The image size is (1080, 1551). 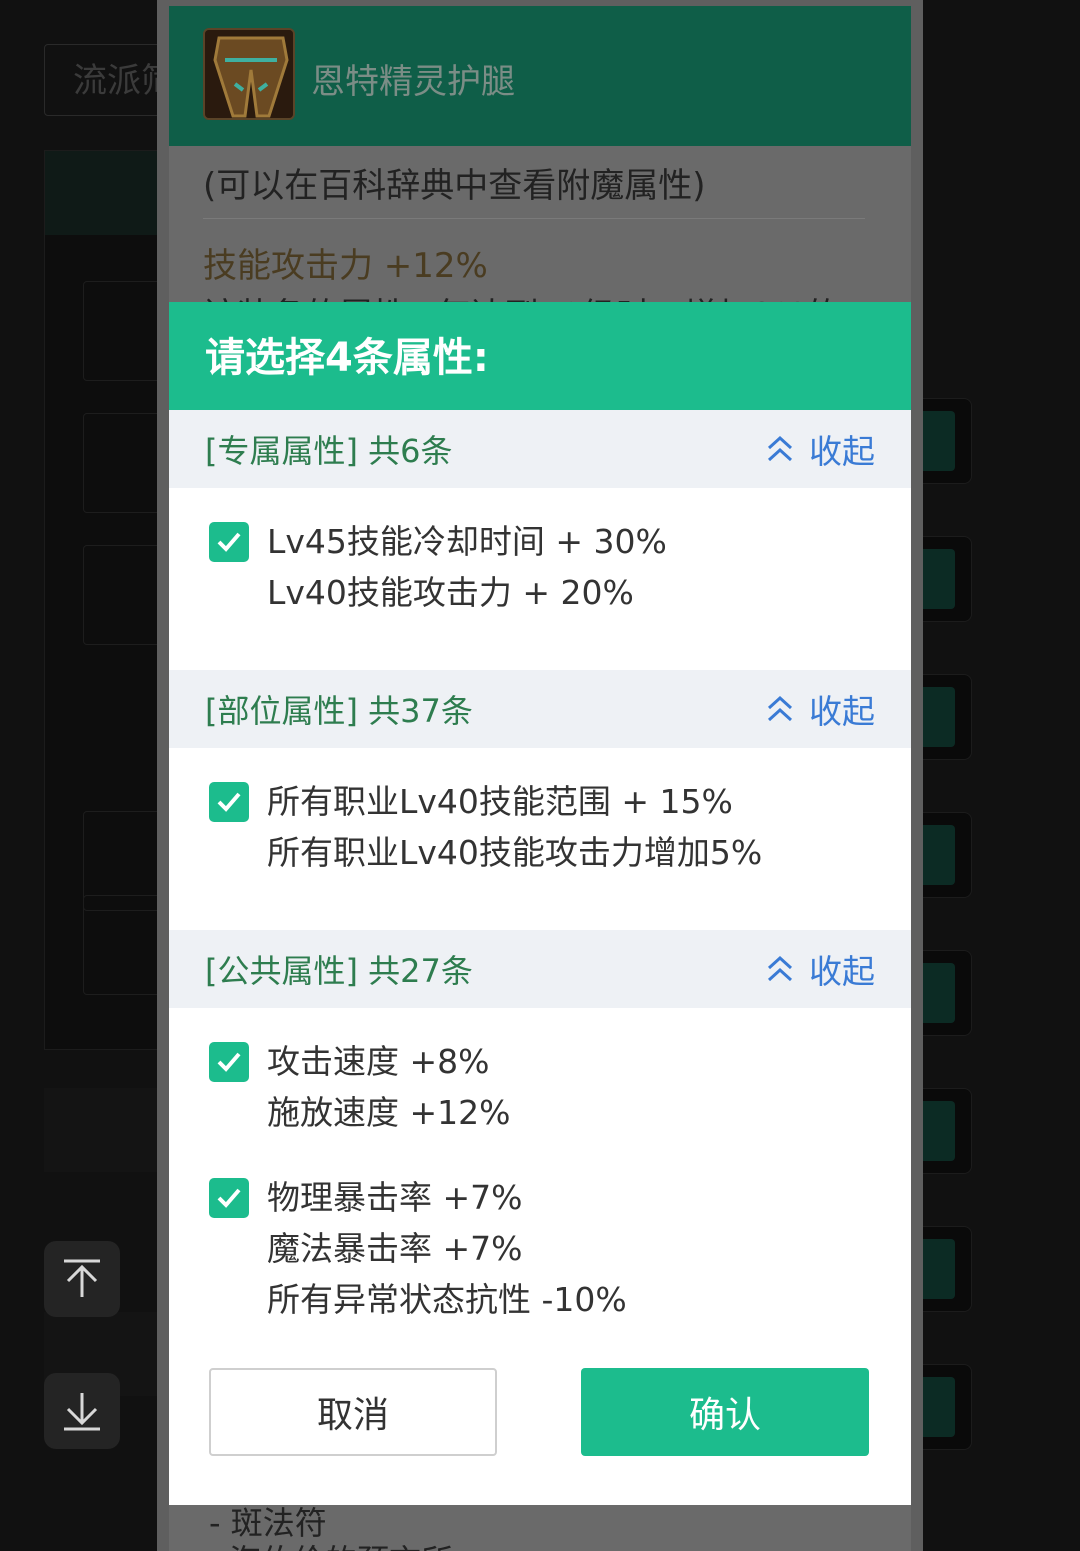 I want to click on item-note: (可以在百科辞典中查看附魔属性), so click(x=454, y=186).